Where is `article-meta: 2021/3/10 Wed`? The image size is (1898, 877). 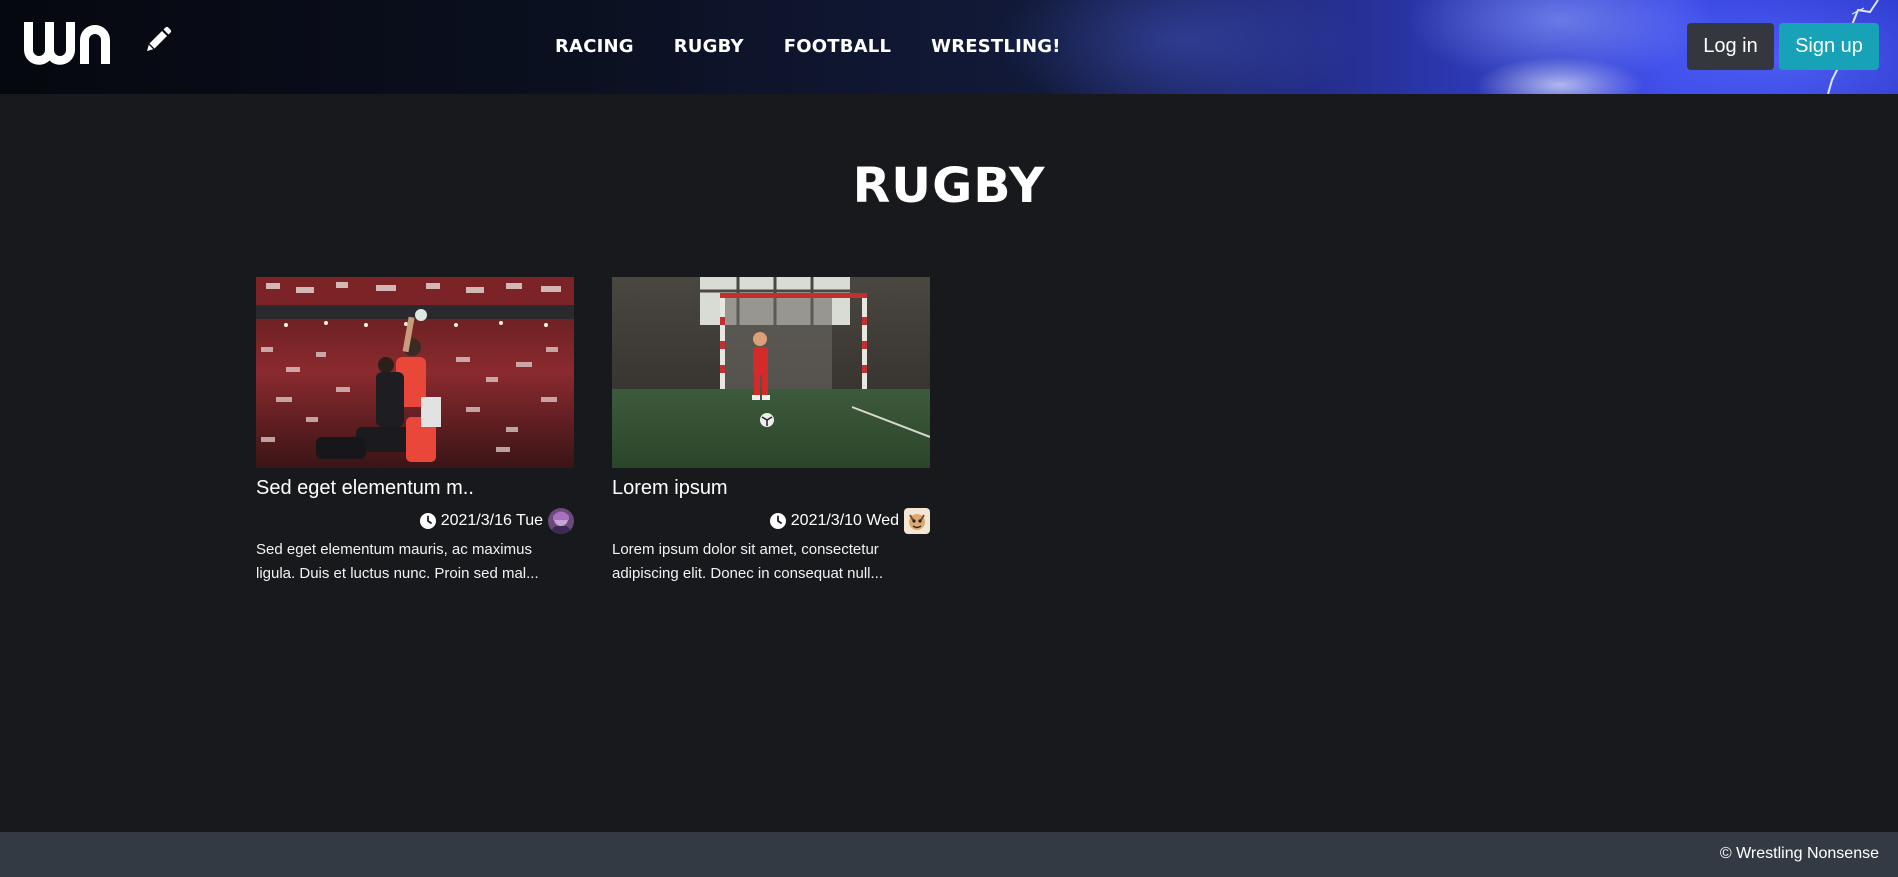 article-meta: 2021/3/10 Wed is located at coordinates (771, 521).